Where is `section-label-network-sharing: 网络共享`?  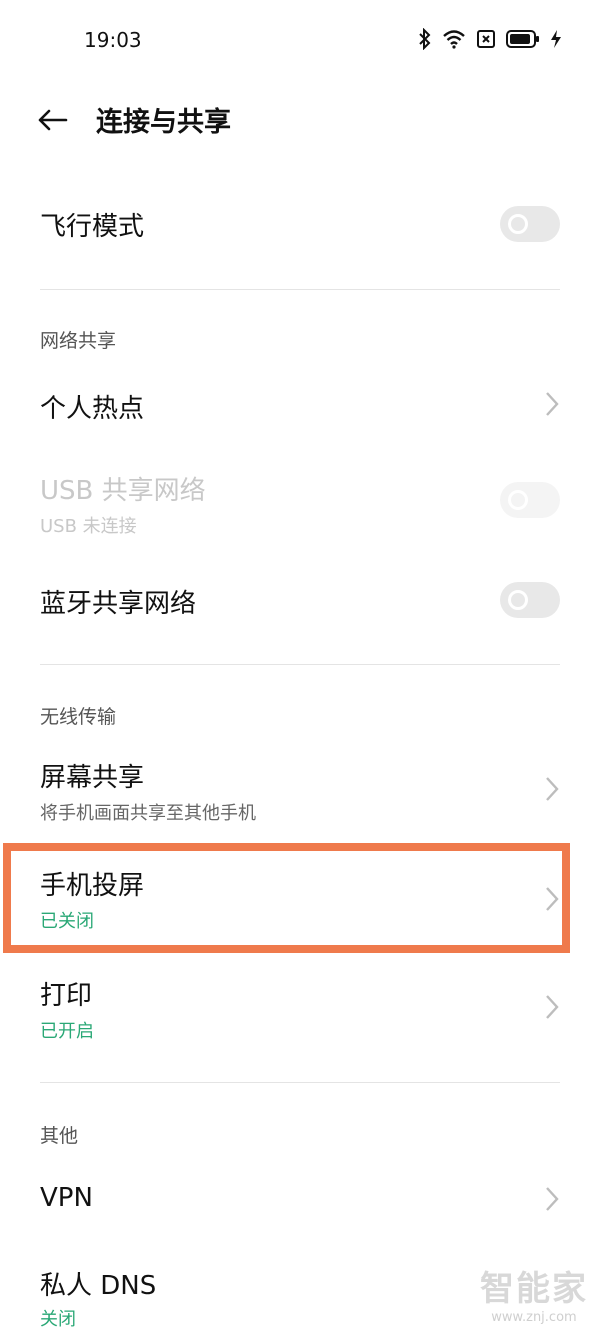 section-label-network-sharing: 网络共享 is located at coordinates (78, 341).